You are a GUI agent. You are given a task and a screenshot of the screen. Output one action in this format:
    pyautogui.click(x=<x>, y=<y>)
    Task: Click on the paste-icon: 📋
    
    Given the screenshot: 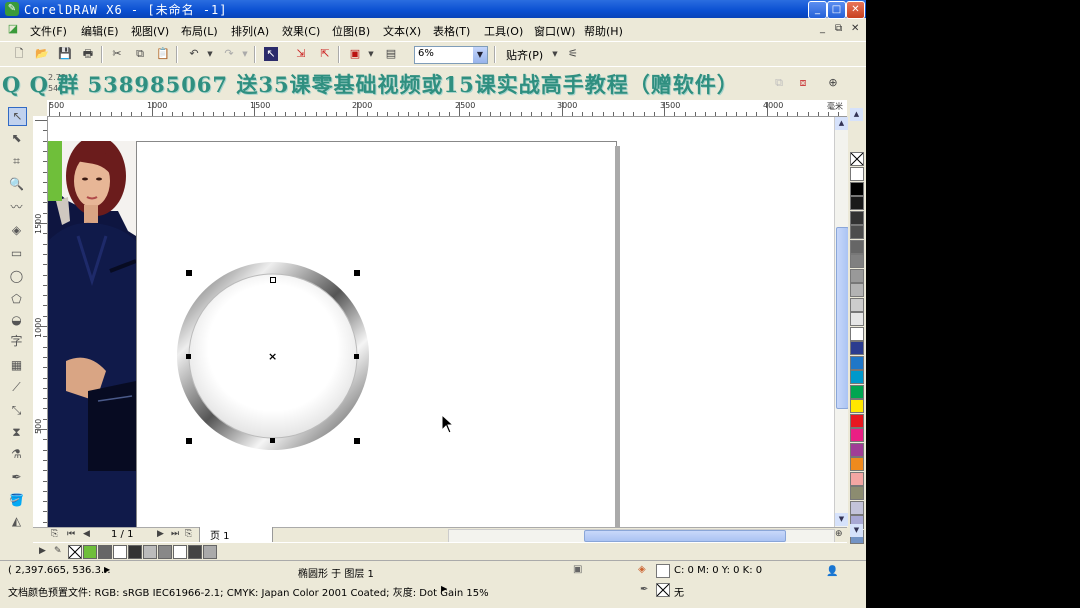 What is the action you would take?
    pyautogui.click(x=163, y=54)
    